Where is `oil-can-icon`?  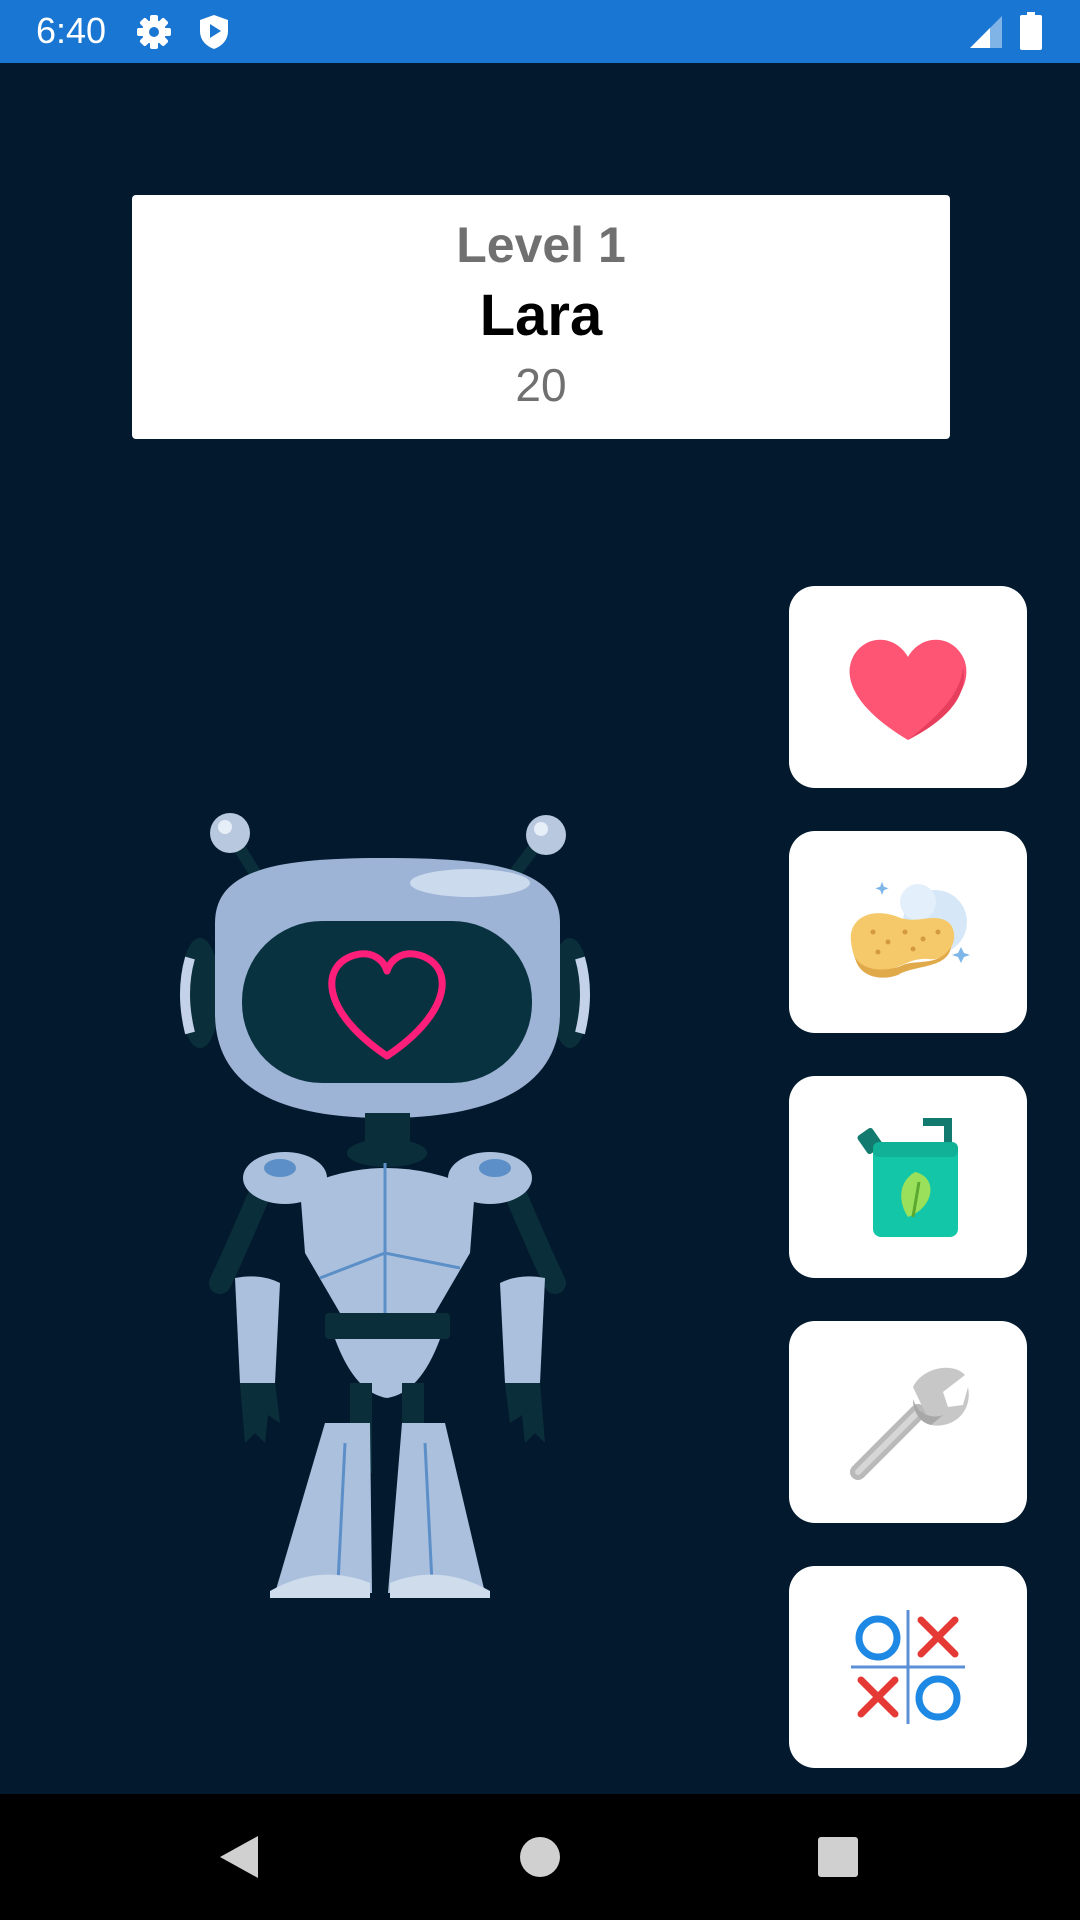
oil-can-icon is located at coordinates (907, 1177).